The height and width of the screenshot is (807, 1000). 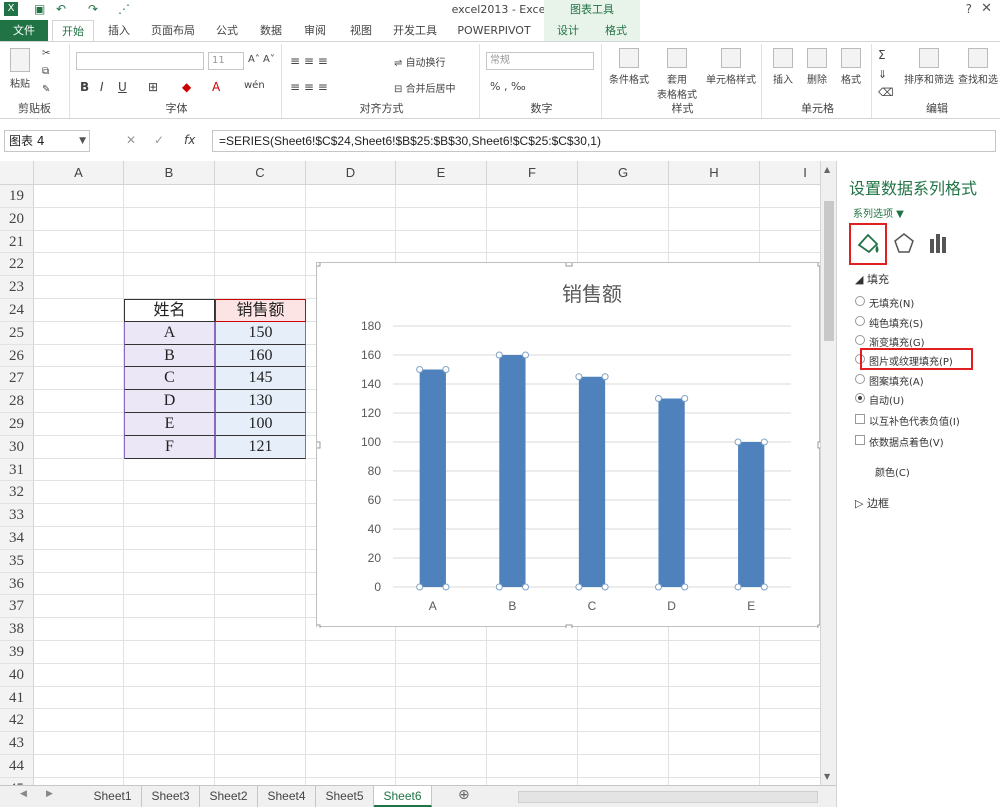 What do you see at coordinates (938, 243) in the screenshot?
I see `series-options-icon` at bounding box center [938, 243].